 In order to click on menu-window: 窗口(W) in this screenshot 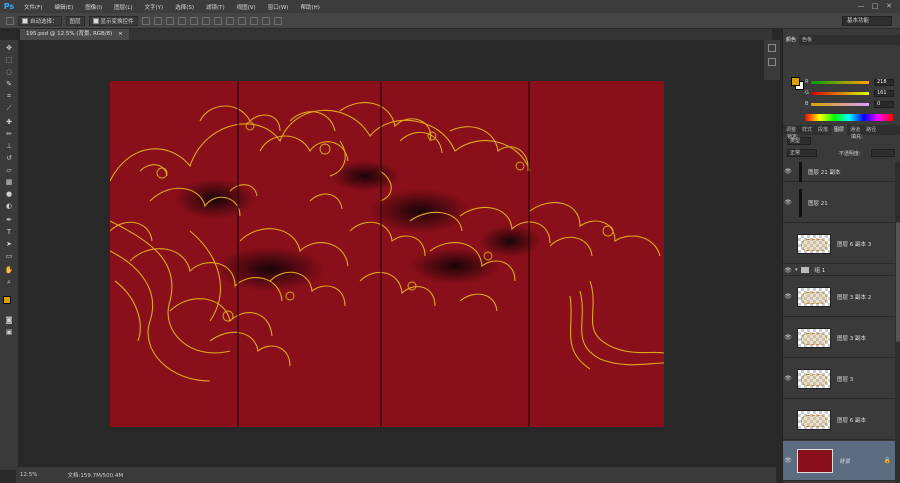, I will do `click(278, 7)`.